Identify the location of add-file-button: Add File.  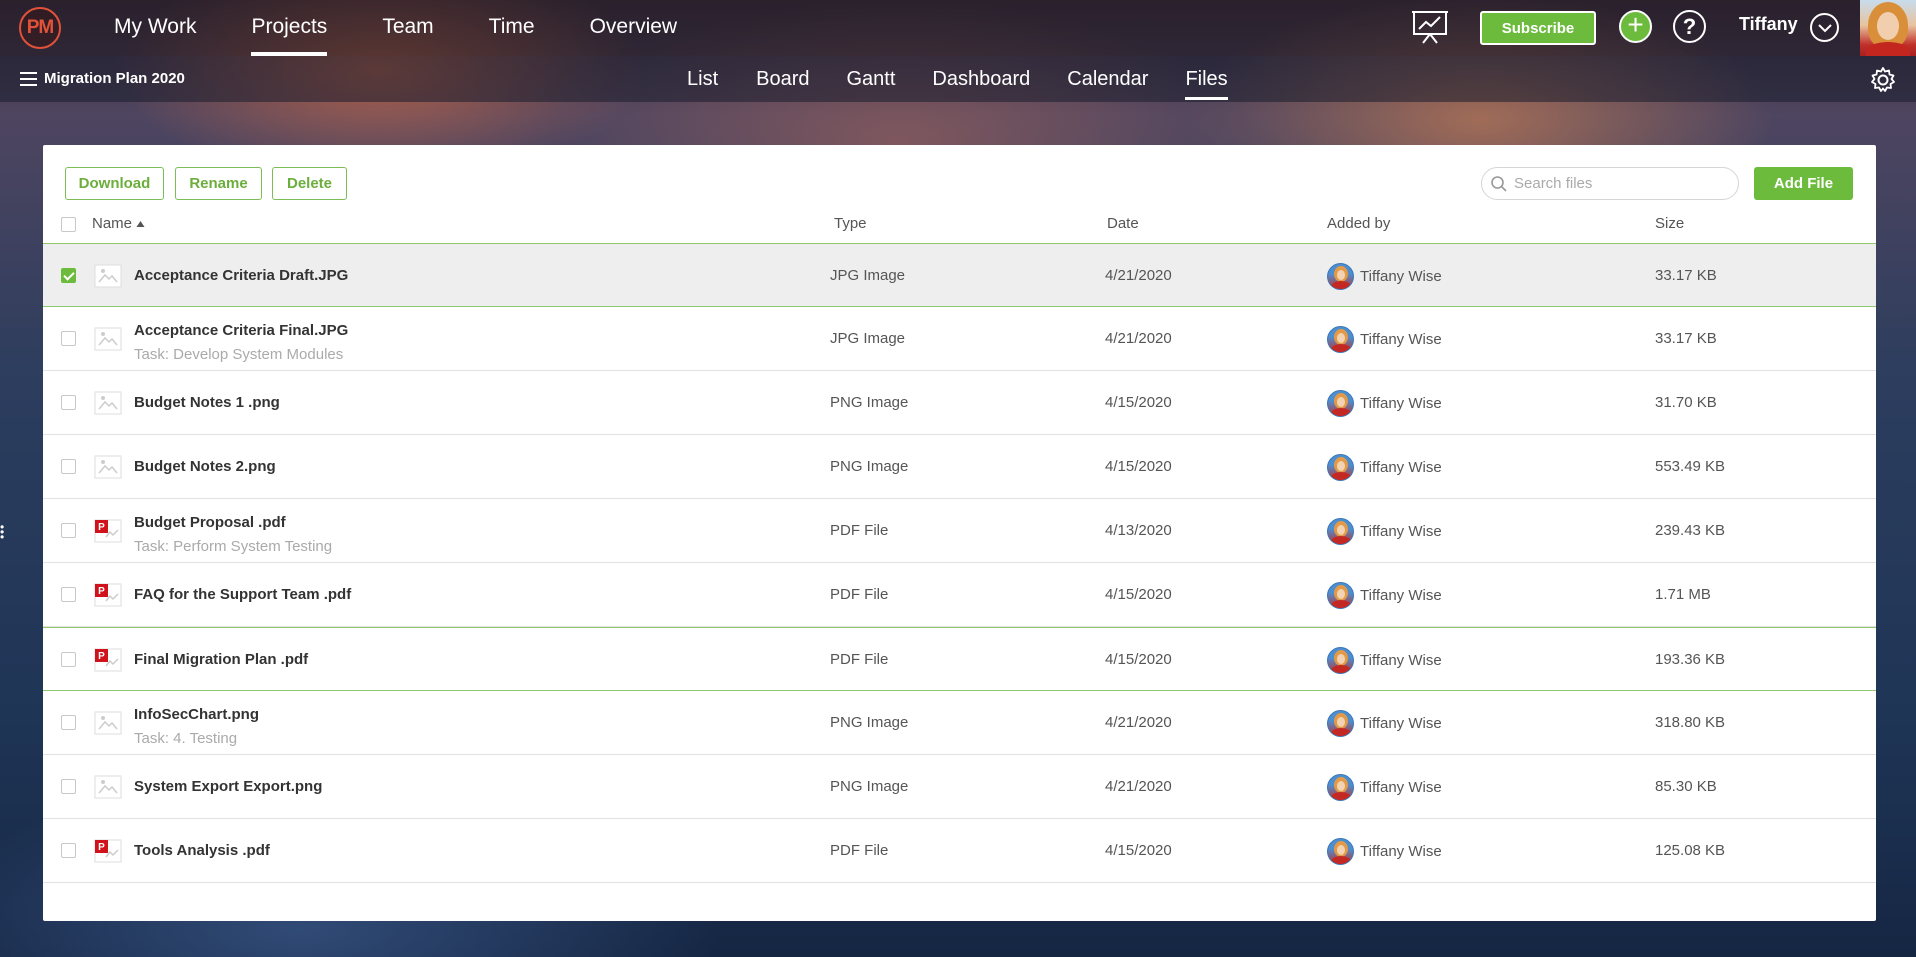
(1803, 183).